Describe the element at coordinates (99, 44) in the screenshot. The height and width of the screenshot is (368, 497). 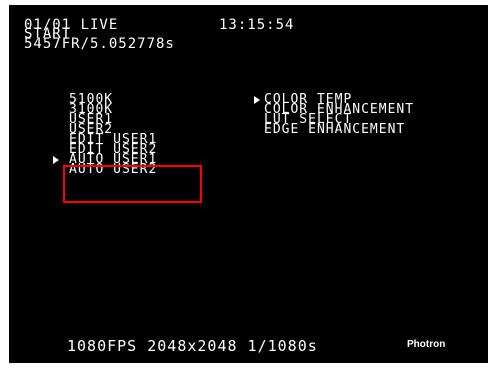
I see `frame-count: 5457FR/5.052778s` at that location.